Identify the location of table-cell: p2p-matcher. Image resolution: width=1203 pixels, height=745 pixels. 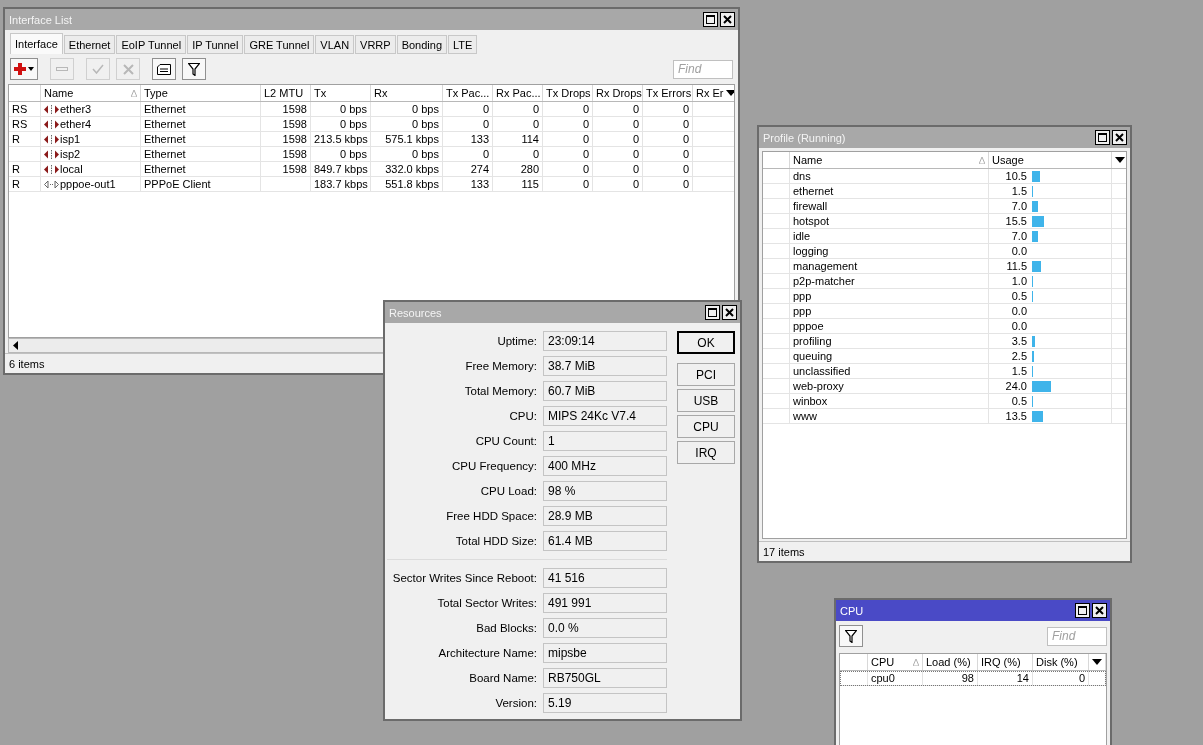
(889, 281).